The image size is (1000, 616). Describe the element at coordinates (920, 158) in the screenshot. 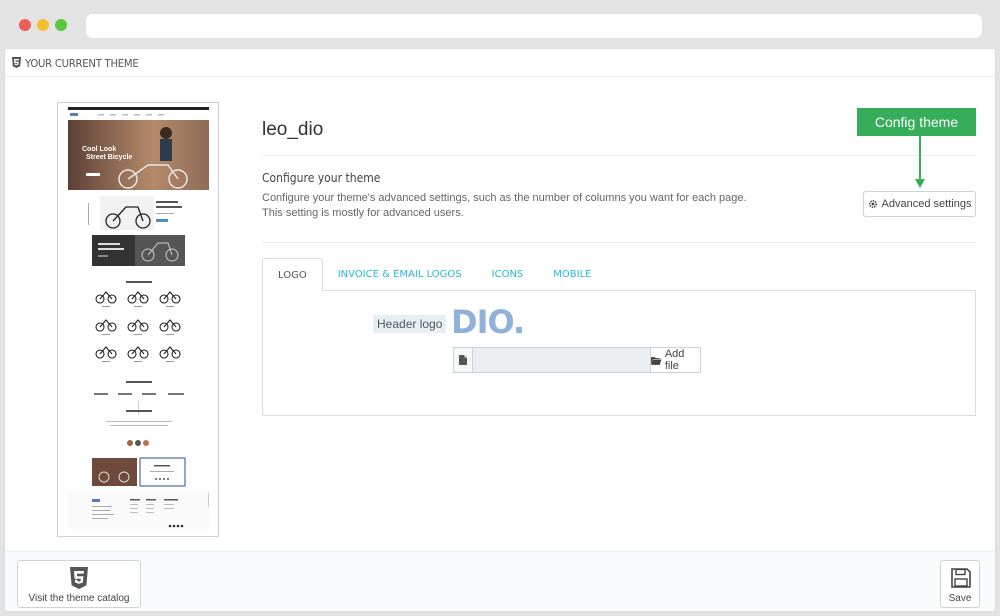

I see `callout-arrow-line` at that location.